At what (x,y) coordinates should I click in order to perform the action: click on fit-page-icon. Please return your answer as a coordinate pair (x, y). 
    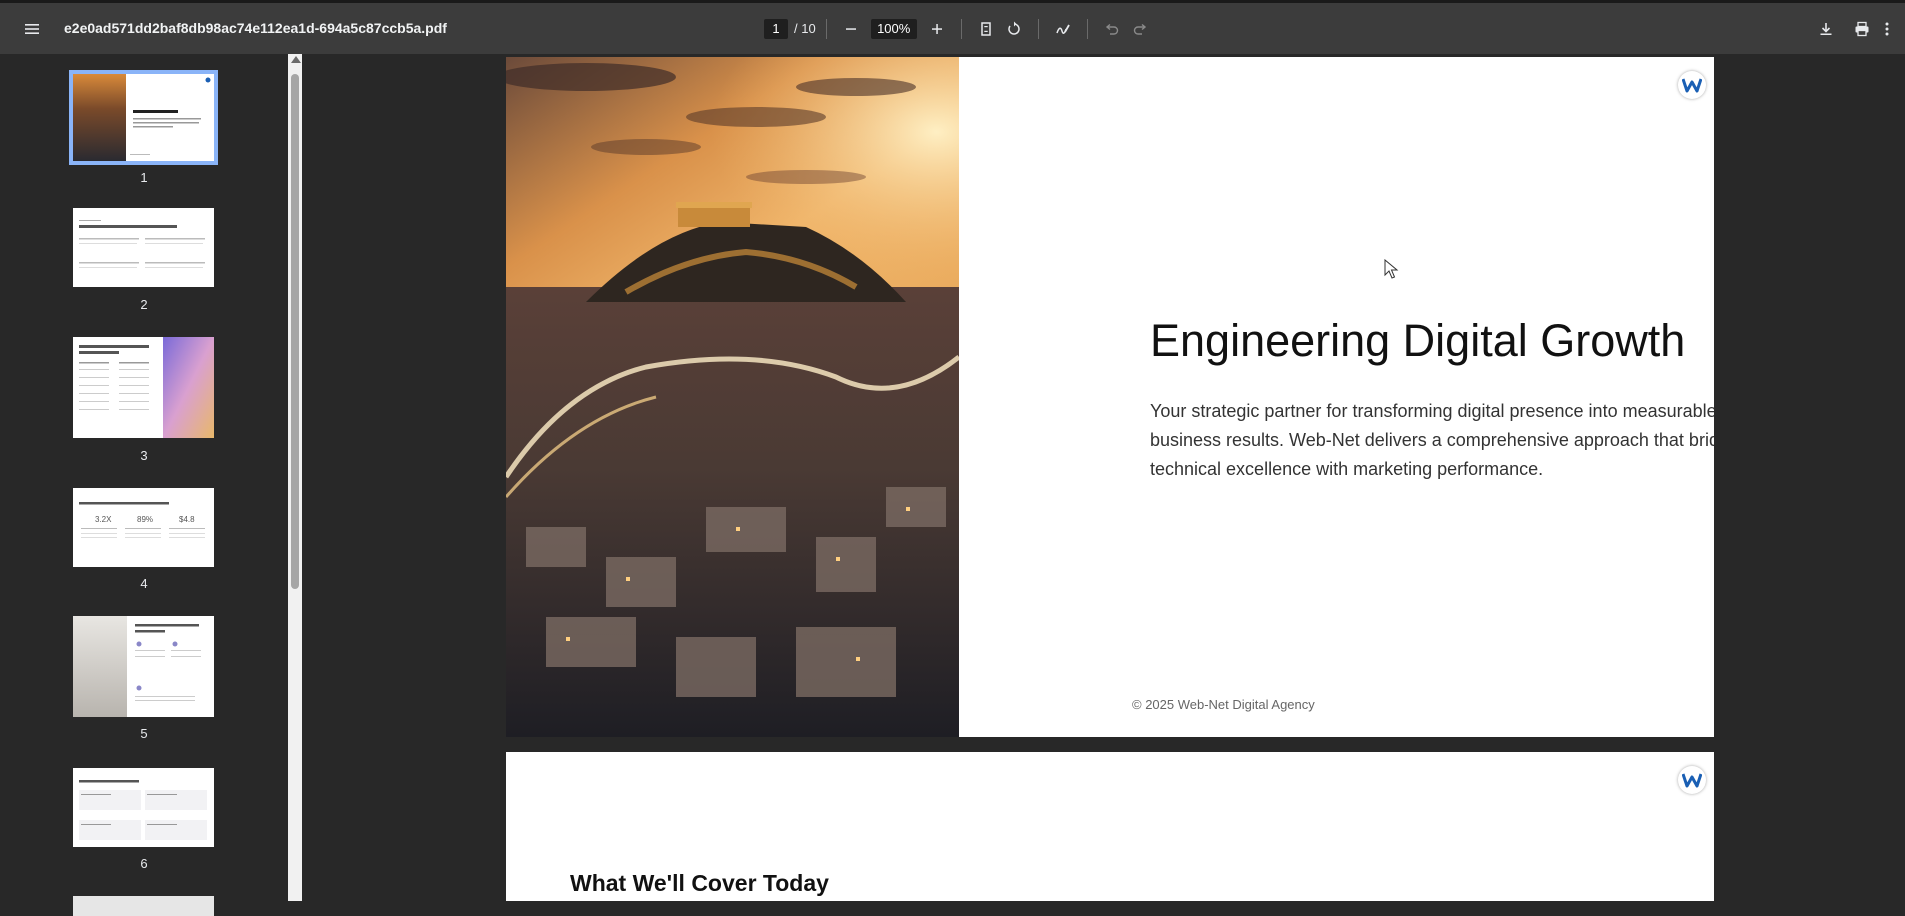
    Looking at the image, I should click on (986, 29).